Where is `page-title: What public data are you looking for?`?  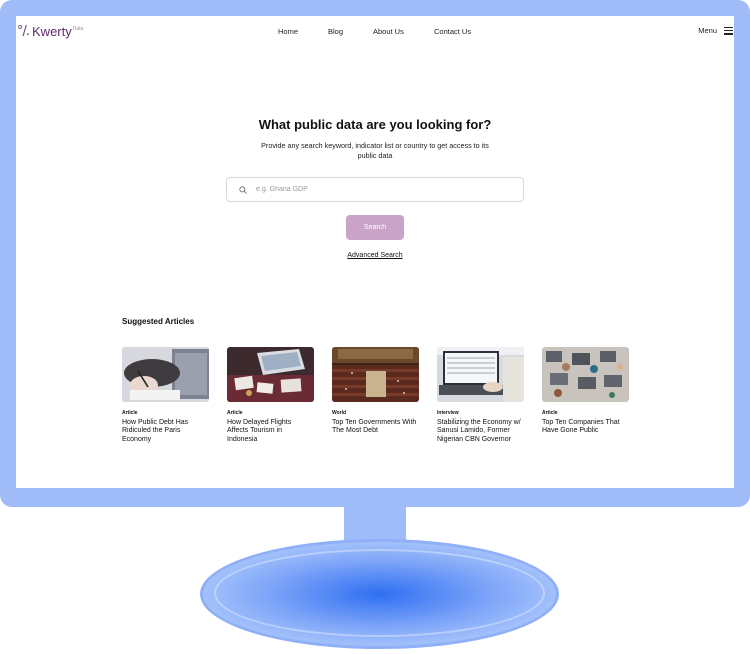 page-title: What public data are you looking for? is located at coordinates (375, 124).